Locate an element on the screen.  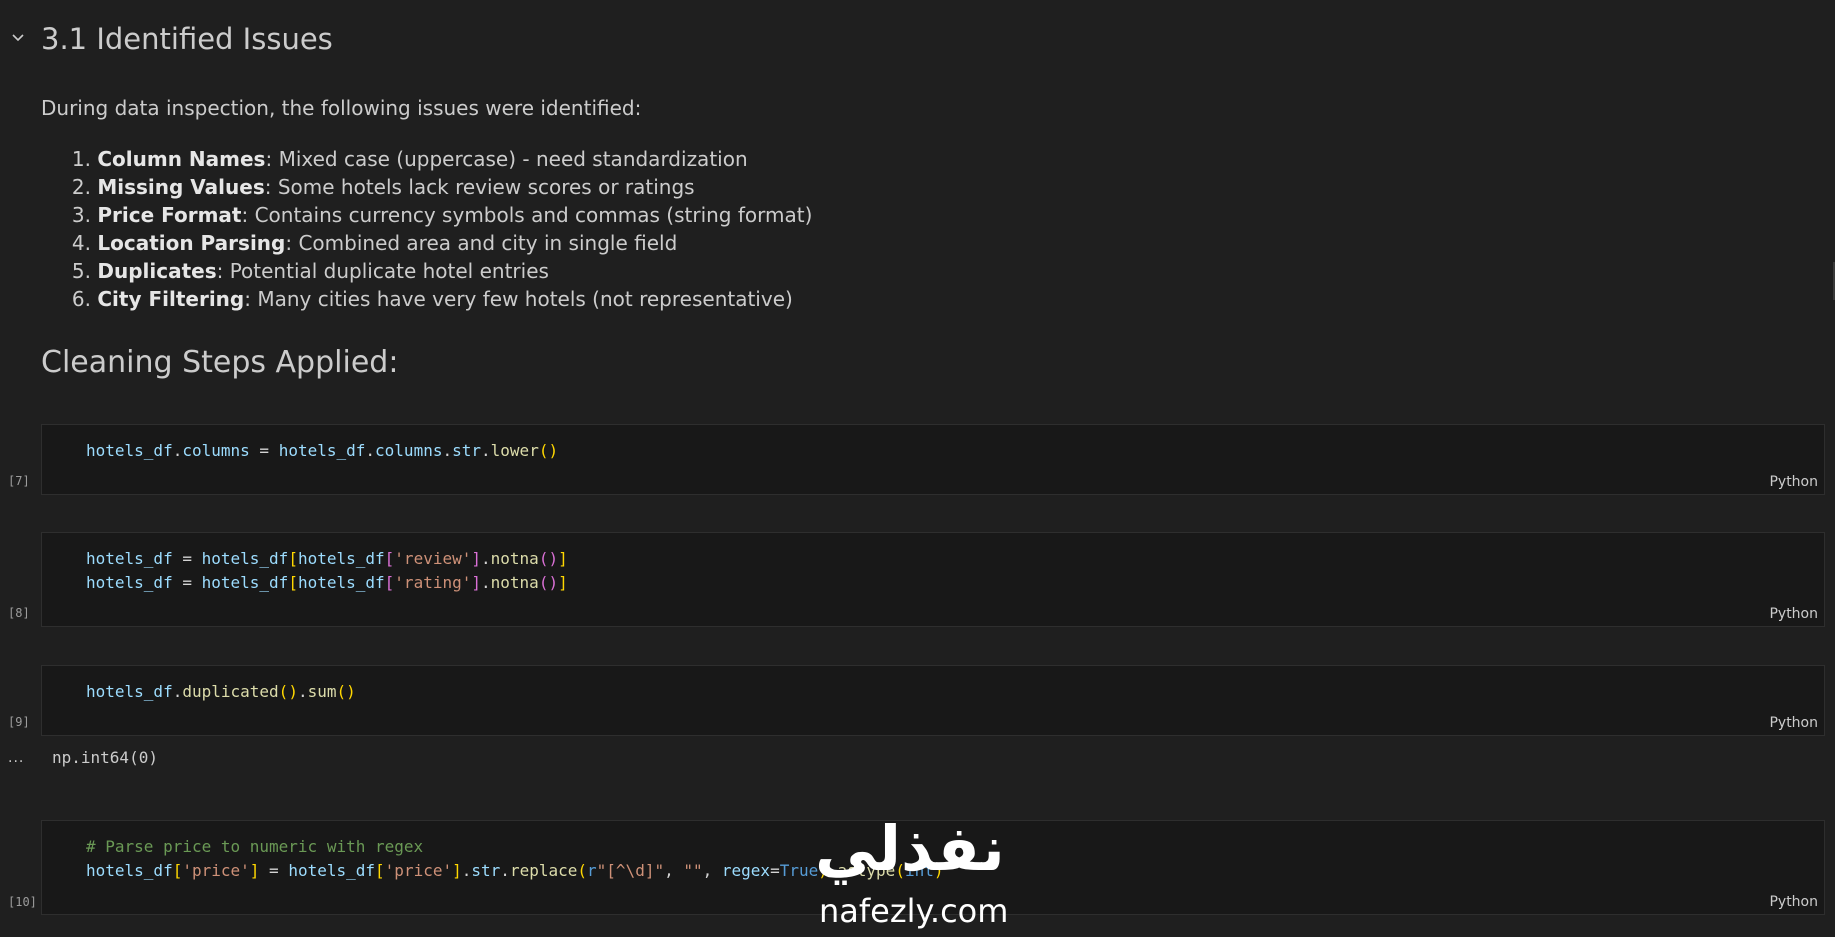
execution-count: [9] is located at coordinates (19, 722).